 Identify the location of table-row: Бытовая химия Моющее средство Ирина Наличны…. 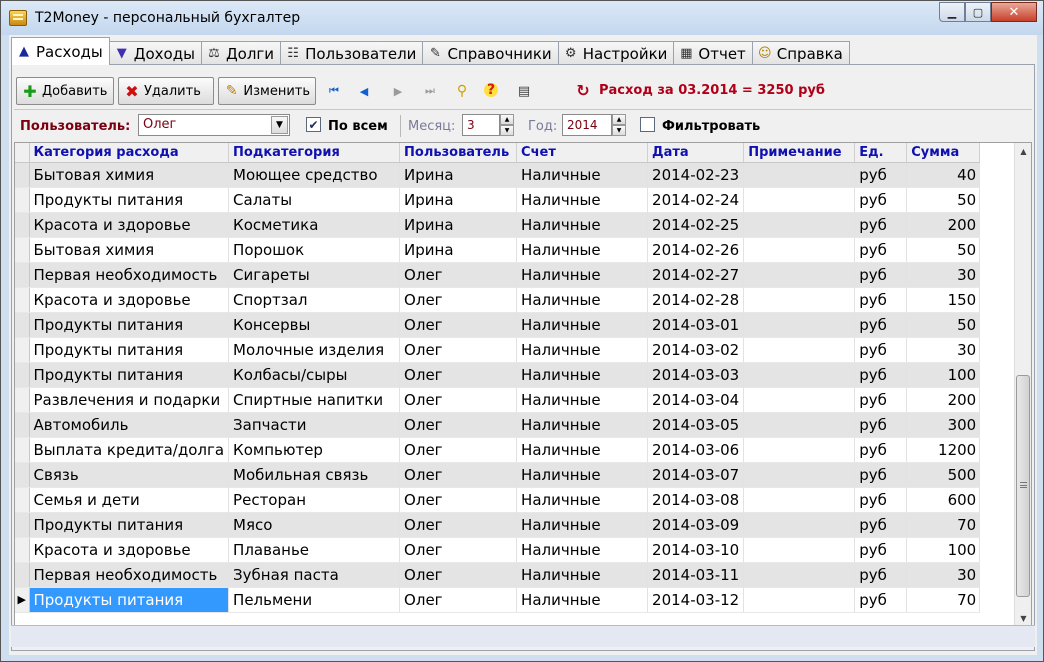
(498, 175).